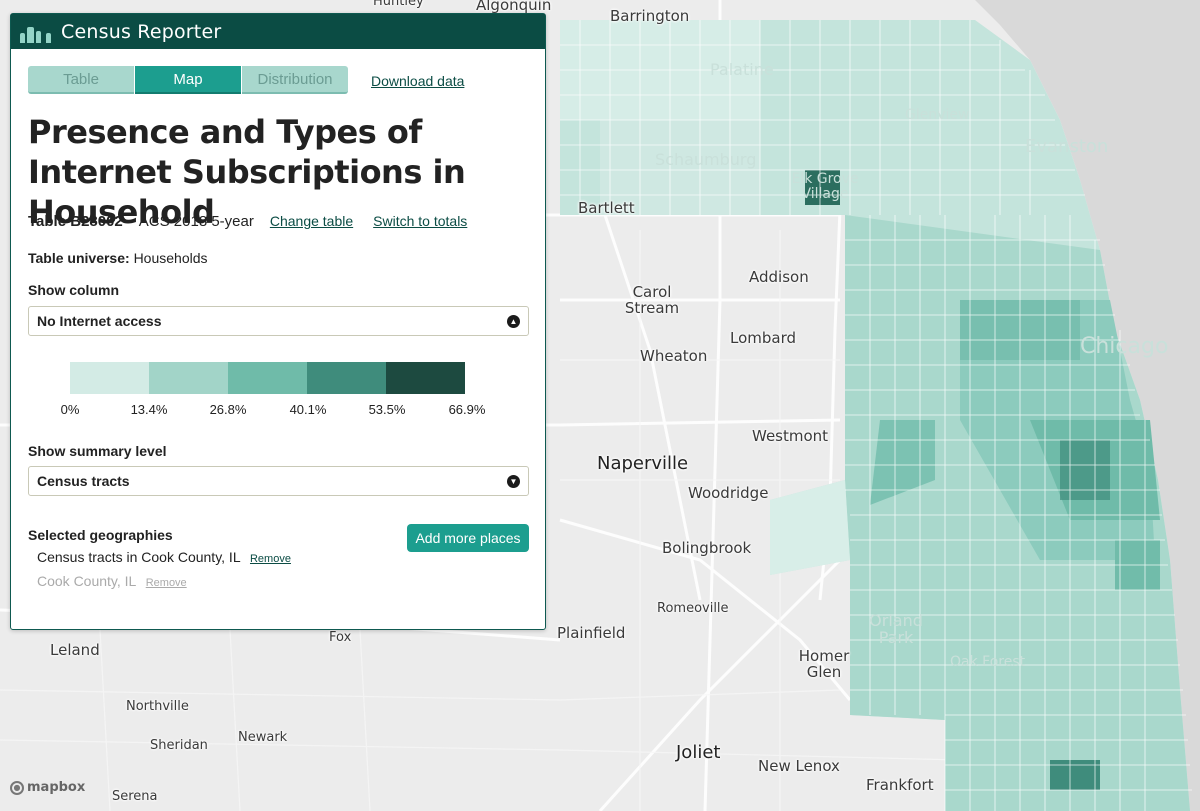 This screenshot has height=811, width=1200. I want to click on map-label-northville: Northville, so click(157, 706).